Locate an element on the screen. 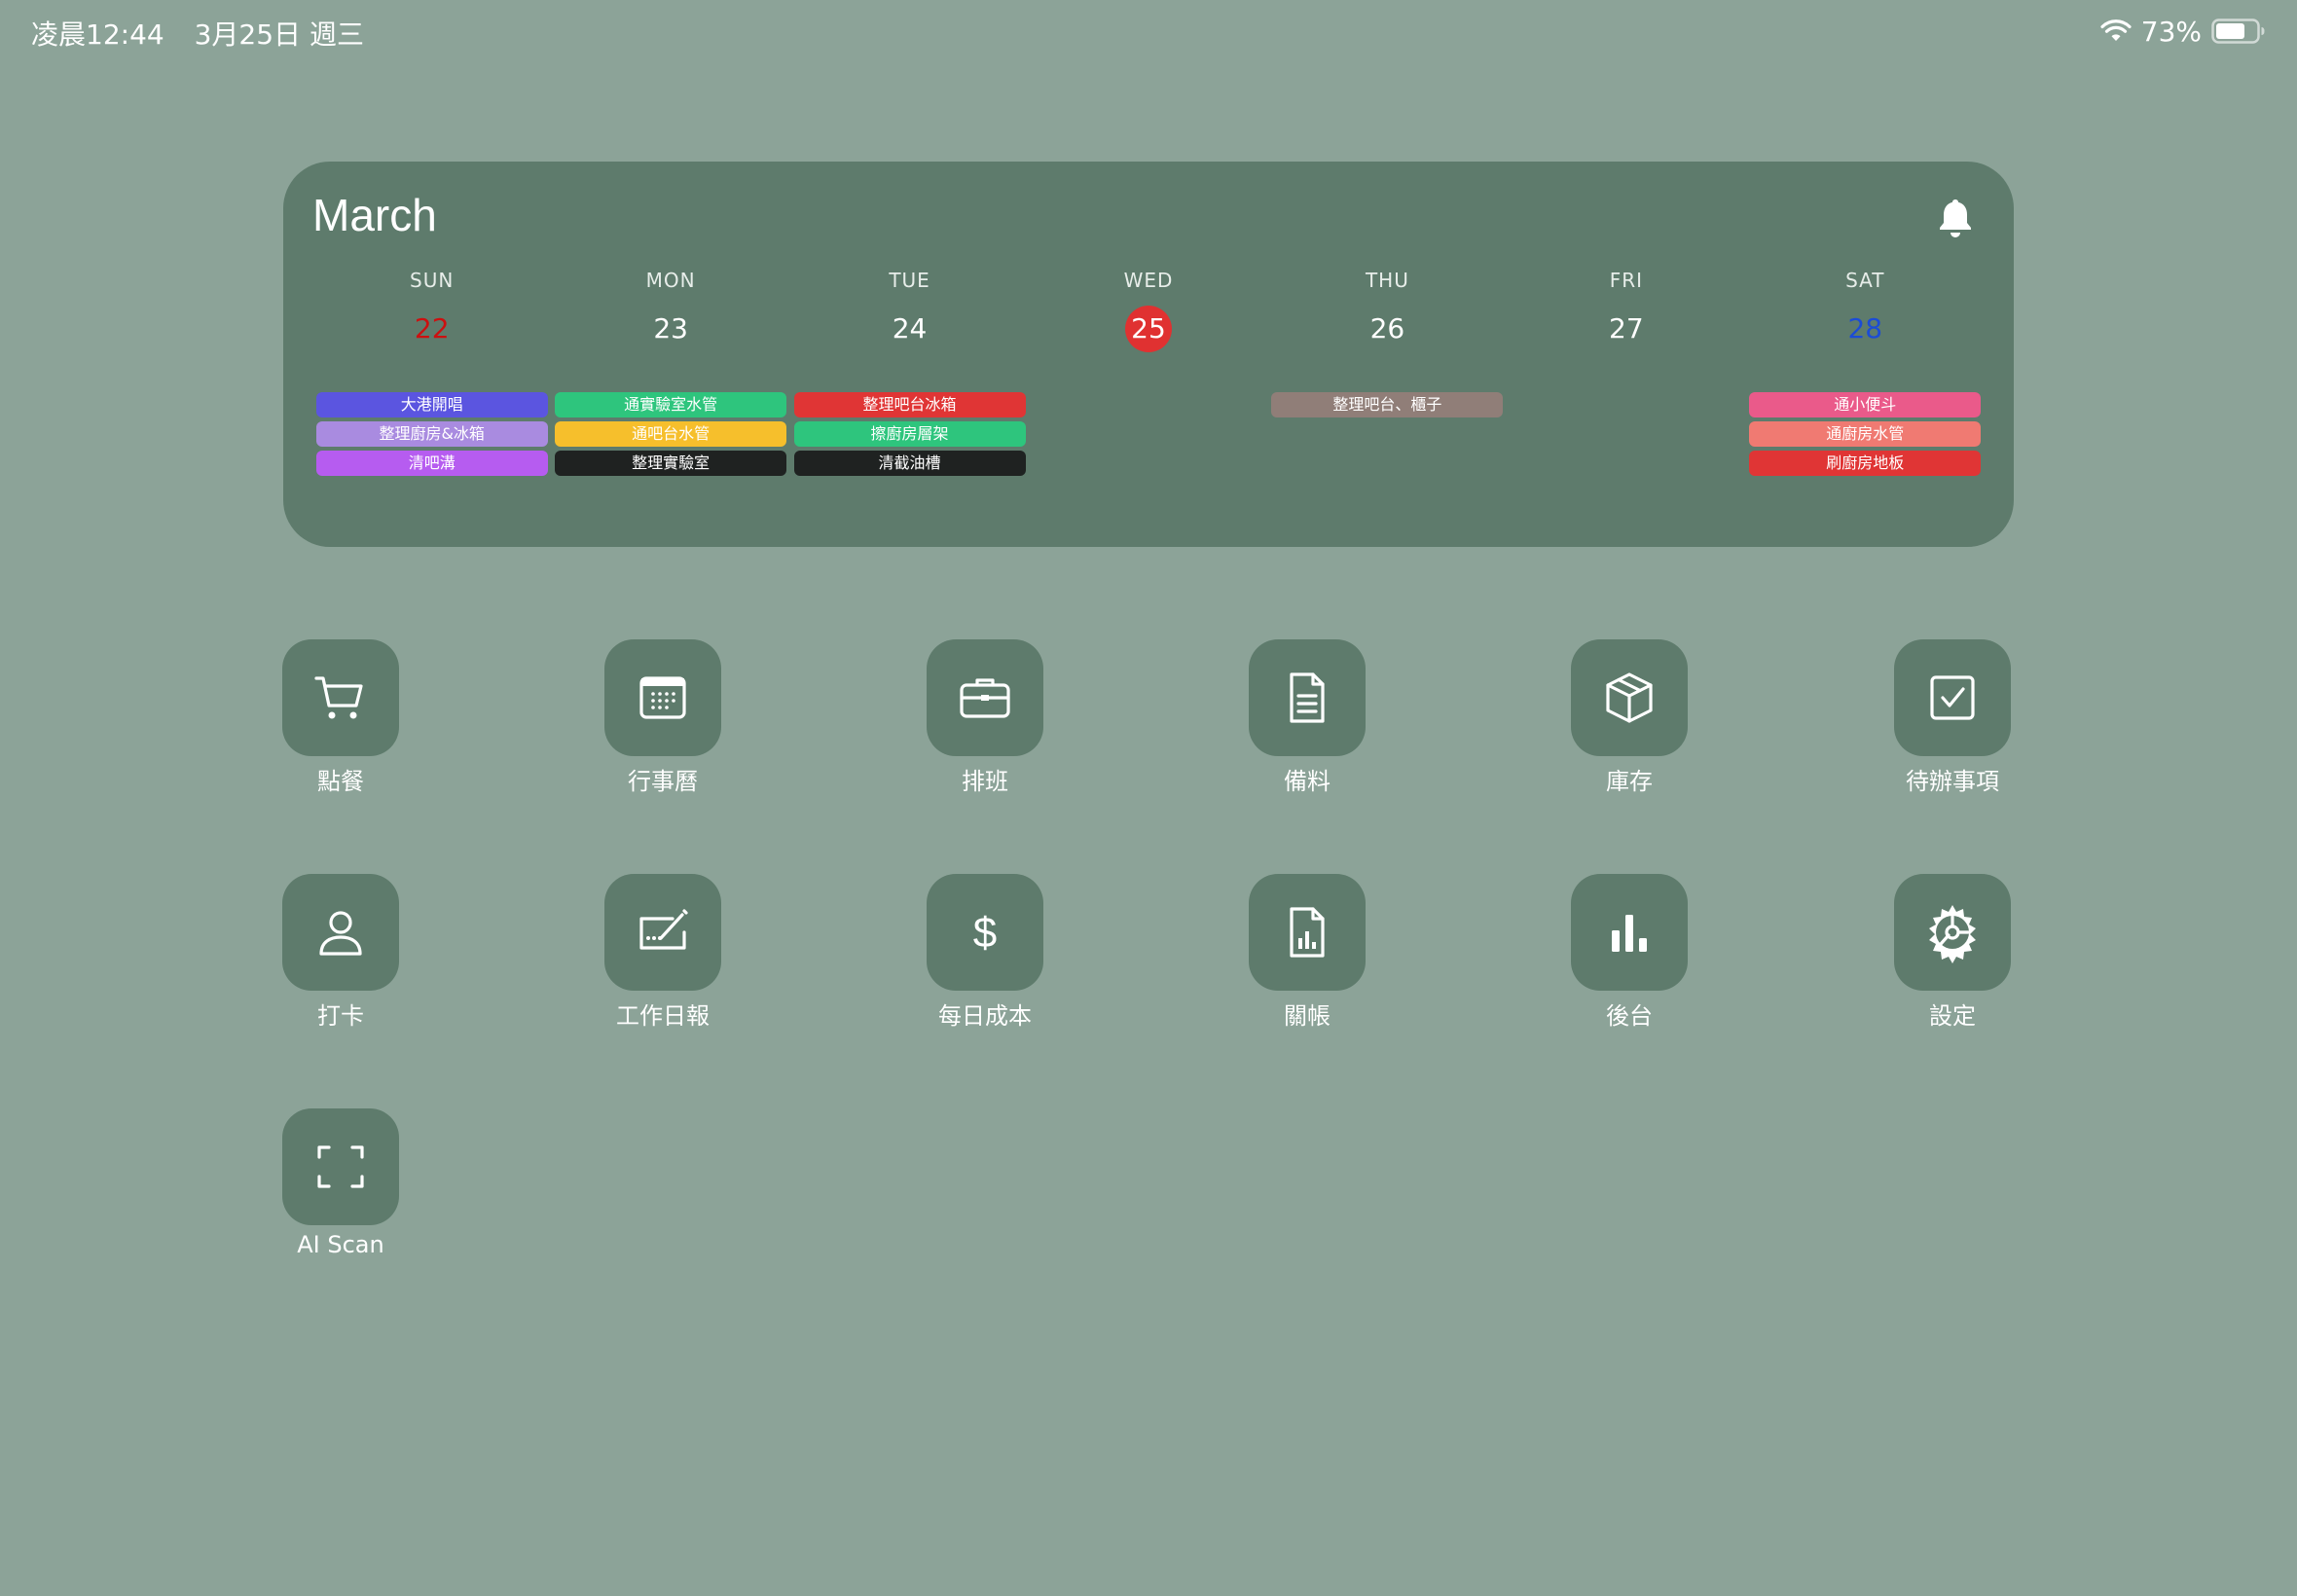  app-label: 行事曆 is located at coordinates (663, 781).